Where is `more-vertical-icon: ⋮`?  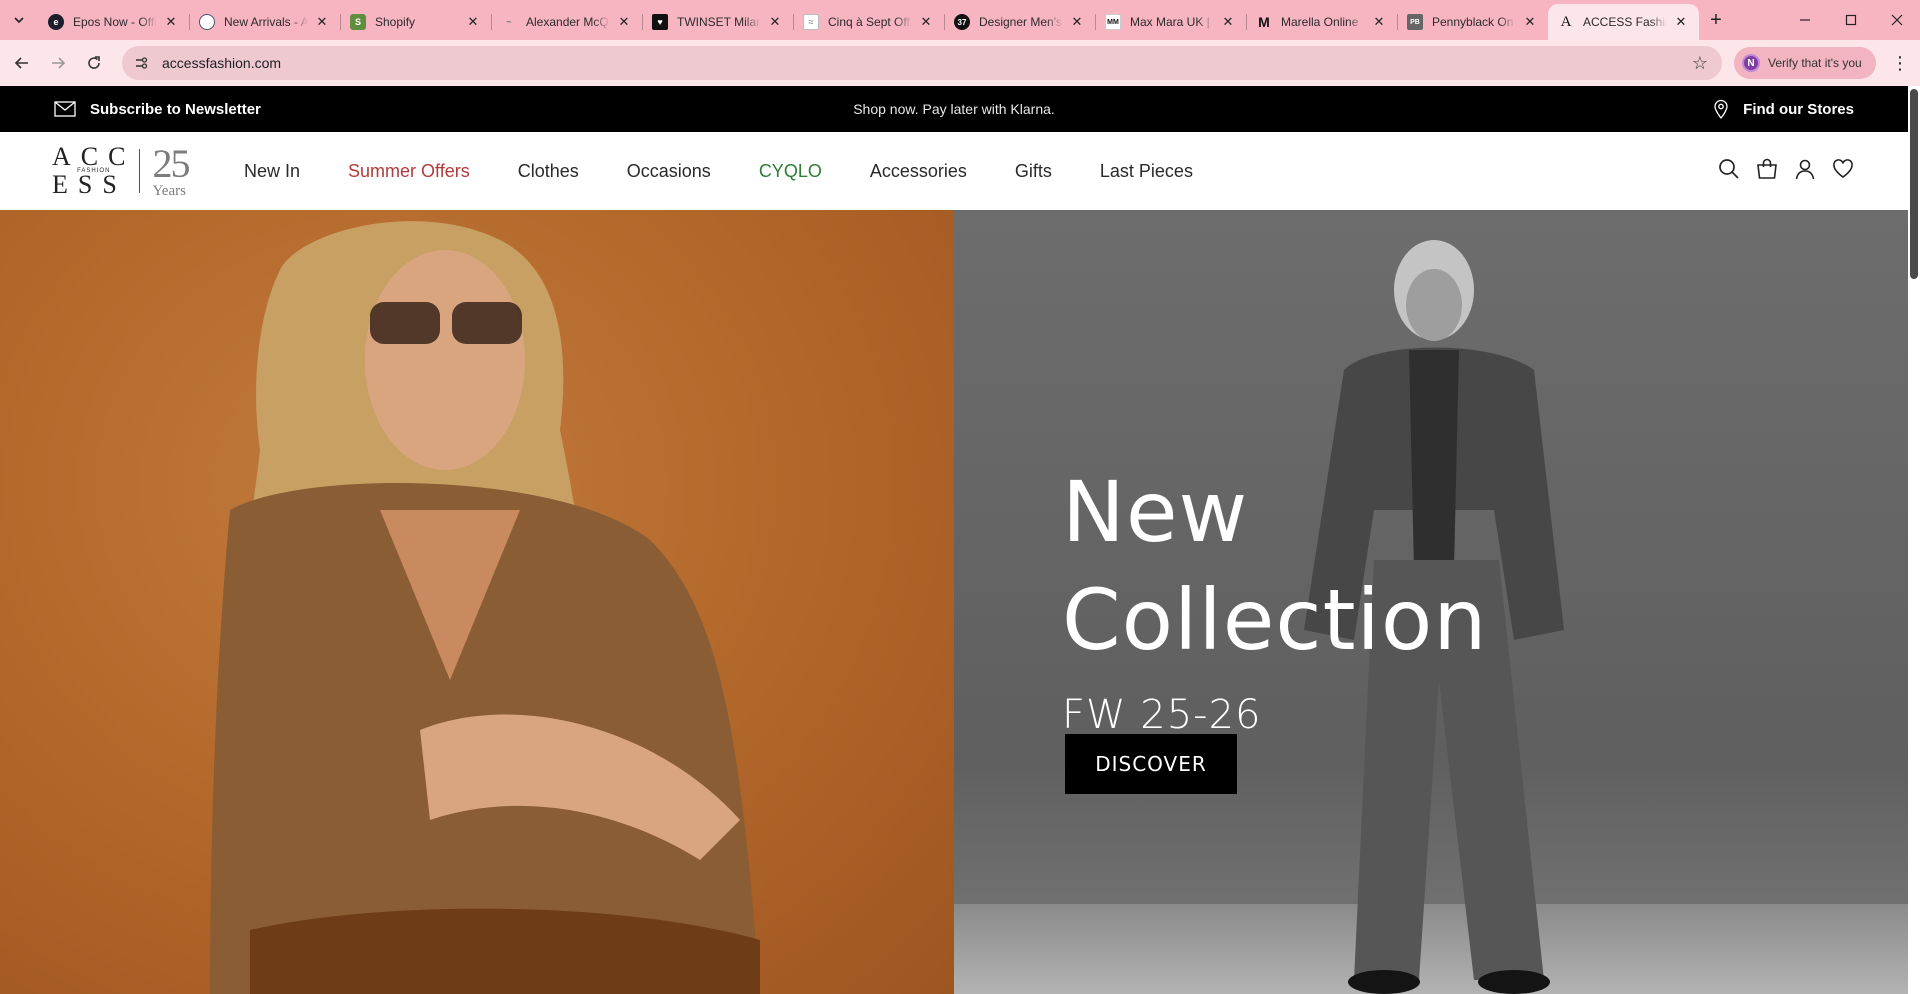 more-vertical-icon: ⋮ is located at coordinates (1900, 62).